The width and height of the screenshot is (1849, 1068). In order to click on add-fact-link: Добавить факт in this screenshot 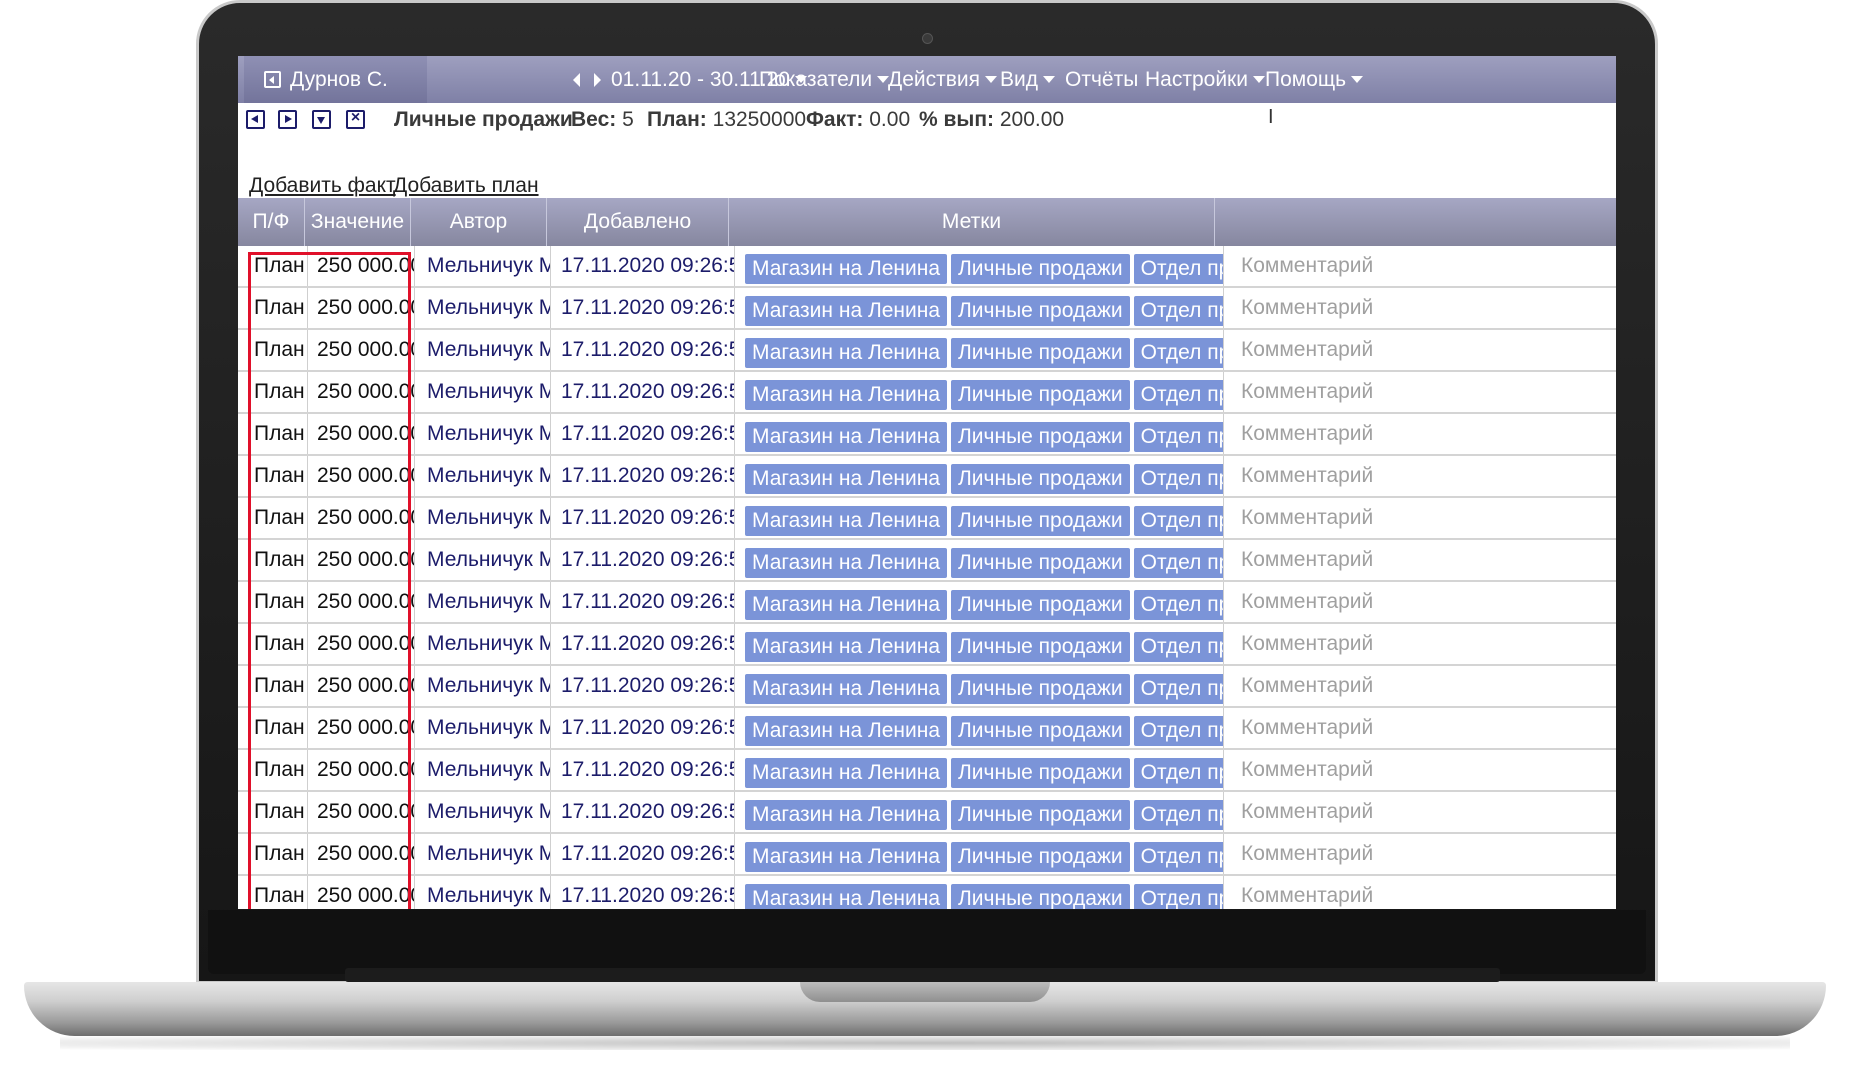, I will do `click(322, 186)`.